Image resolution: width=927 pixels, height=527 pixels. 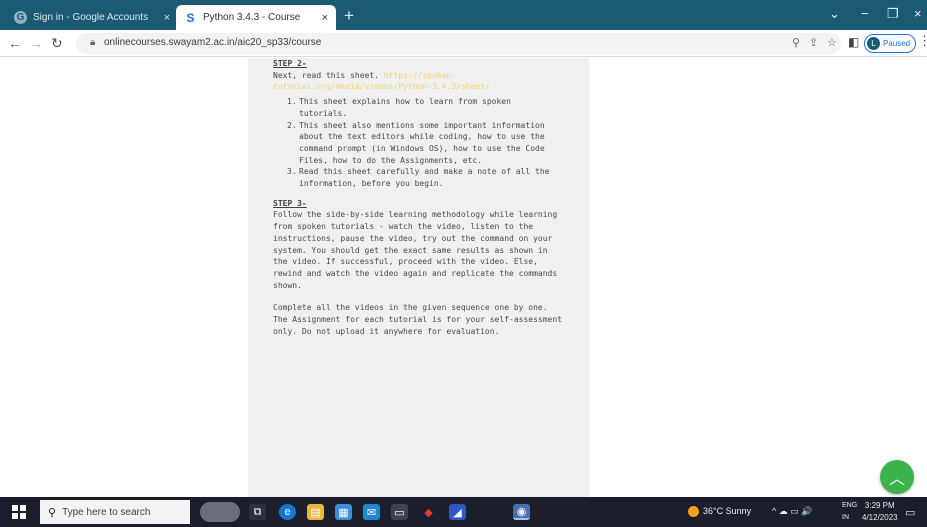 I want to click on tab-google-sign-in: G Sign in - Google Accounts ×, so click(x=92, y=17).